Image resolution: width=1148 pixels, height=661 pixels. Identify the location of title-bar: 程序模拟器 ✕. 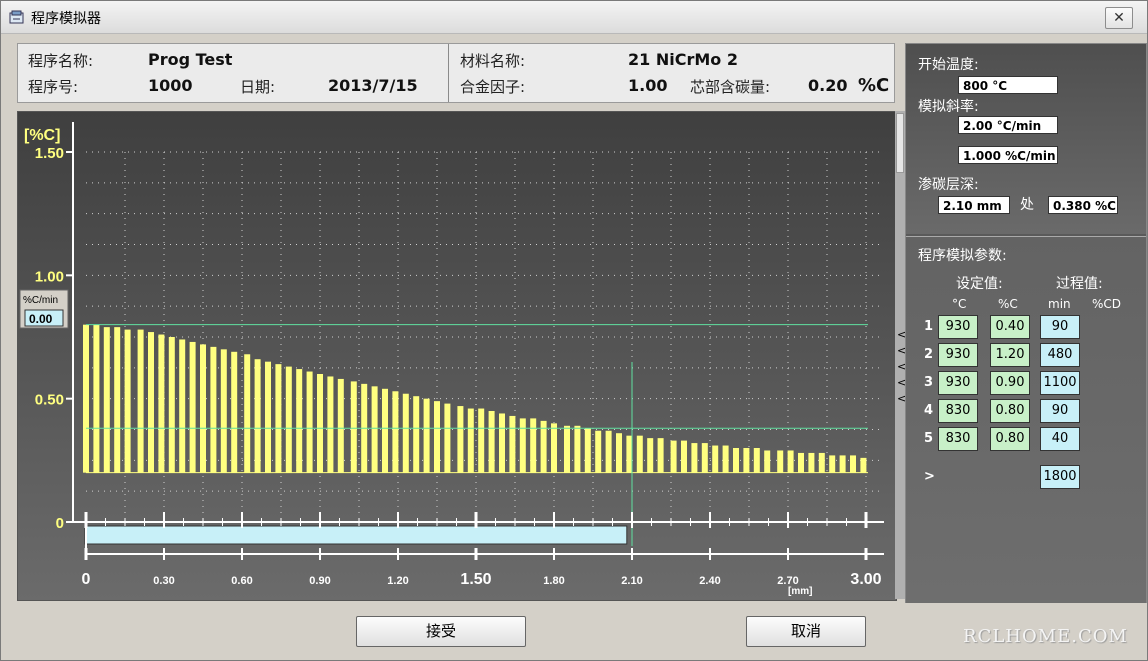
(574, 17).